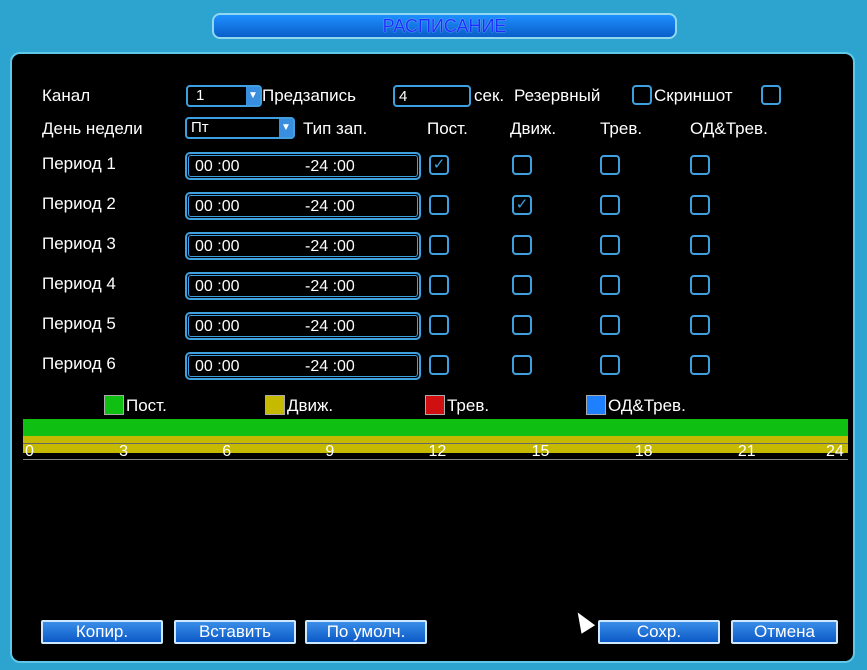 The width and height of the screenshot is (867, 670). I want to click on timeline-scale, so click(435, 459).